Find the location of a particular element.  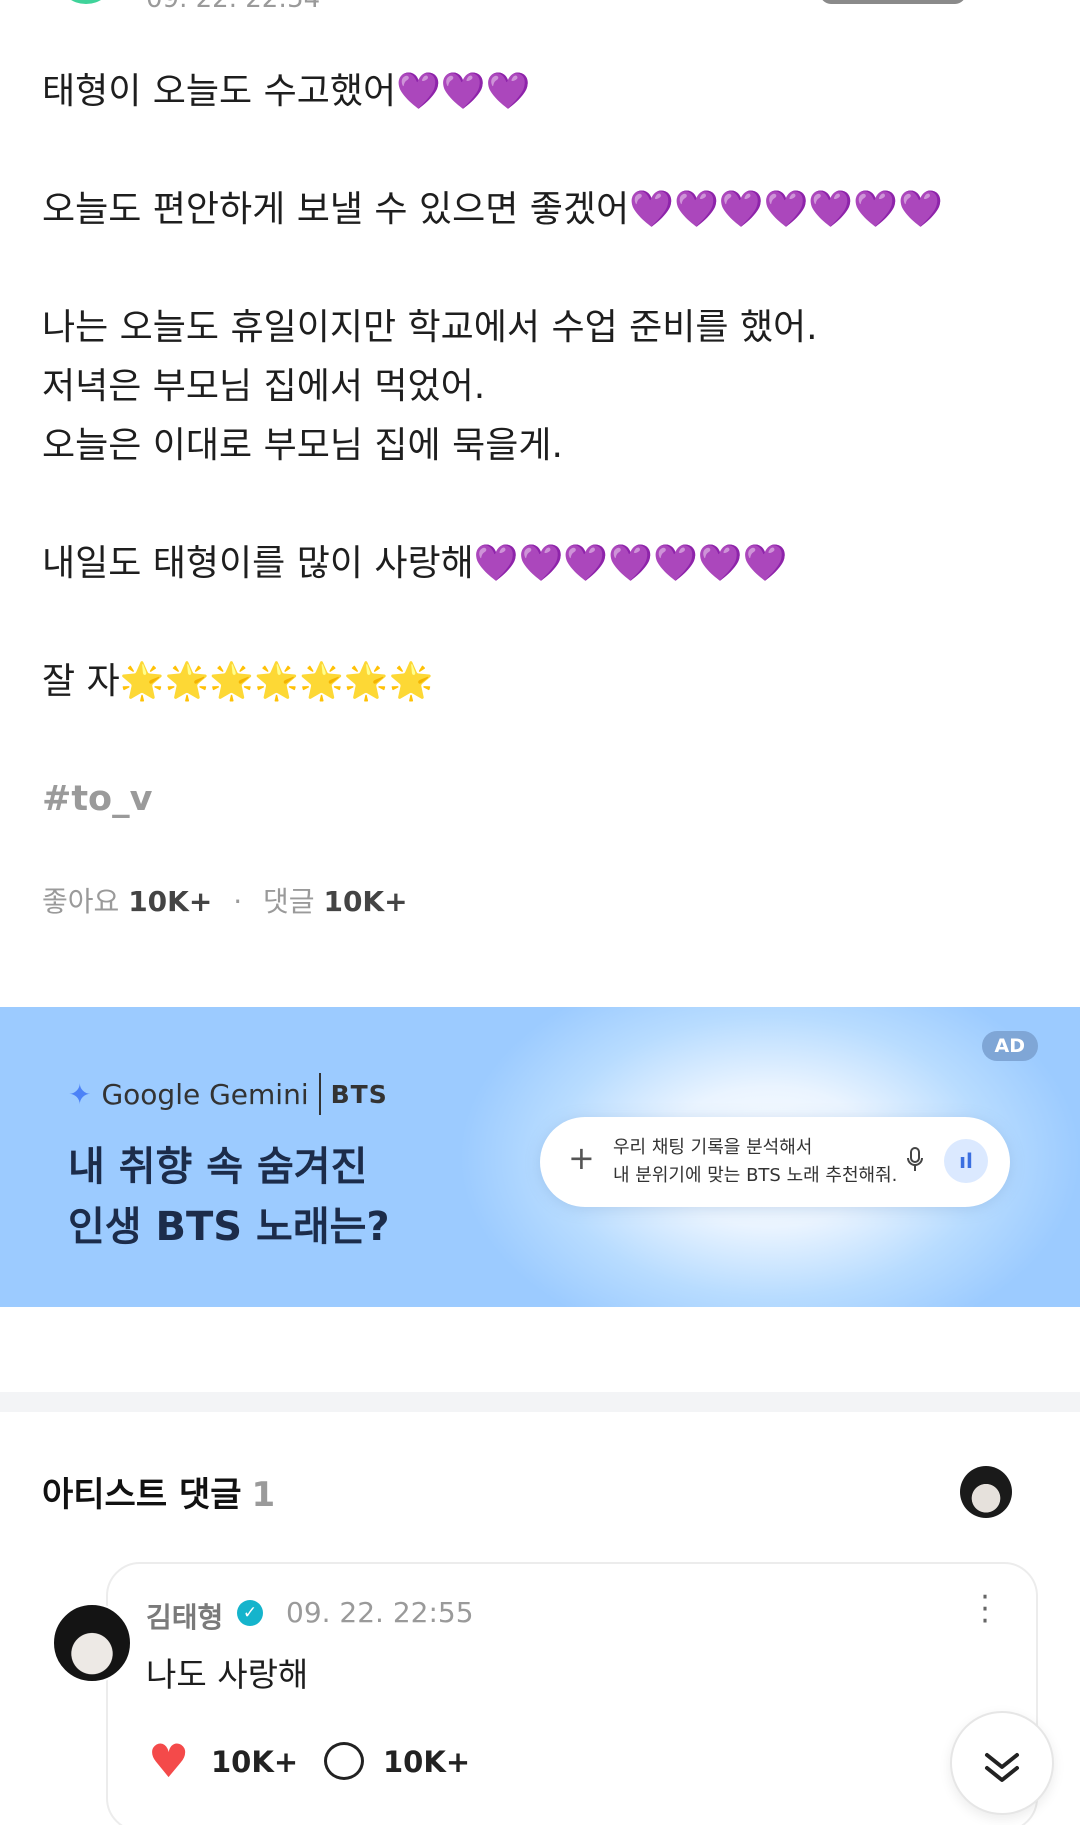

ad-headline: 내 취향 속 숨겨진 인생 BTS 노래는? is located at coordinates (229, 1197).